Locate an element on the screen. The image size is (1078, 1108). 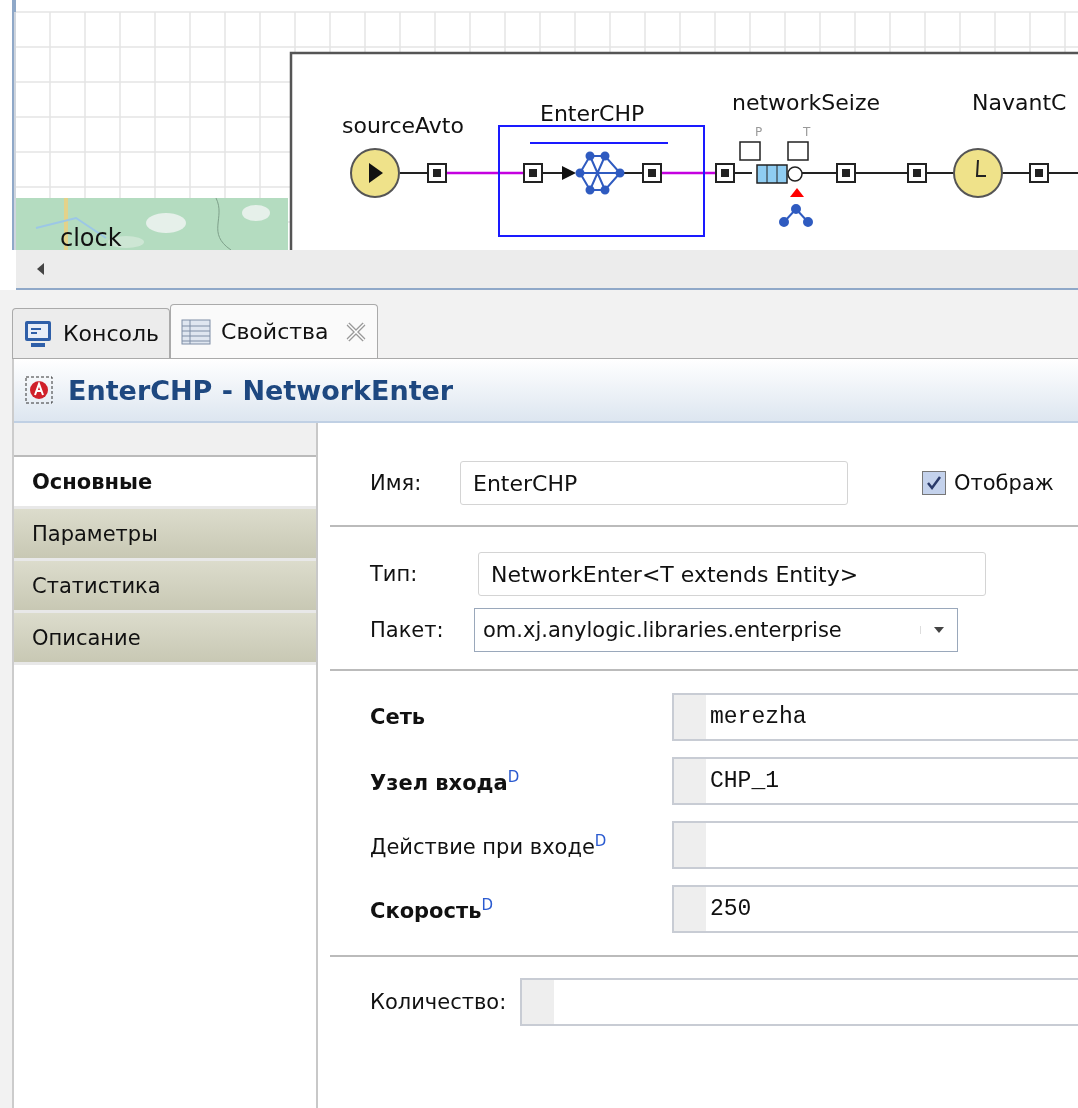
field-label: Имя: is located at coordinates (396, 483).